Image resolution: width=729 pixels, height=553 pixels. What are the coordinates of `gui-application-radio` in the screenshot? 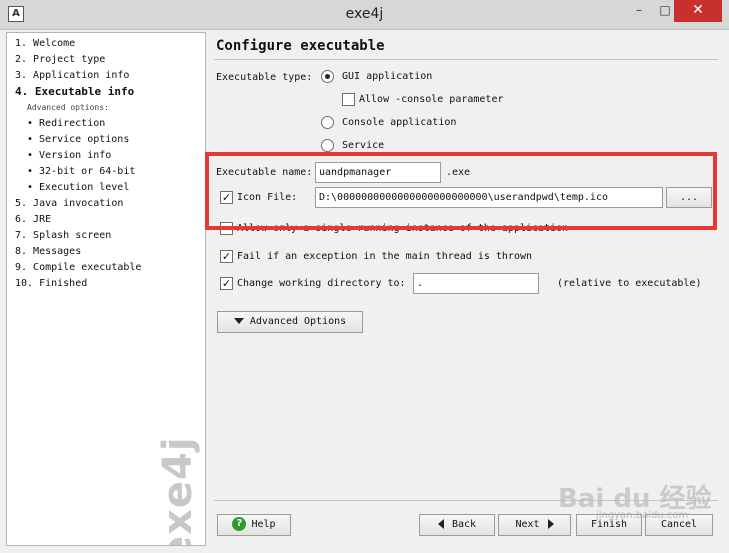 It's located at (327, 76).